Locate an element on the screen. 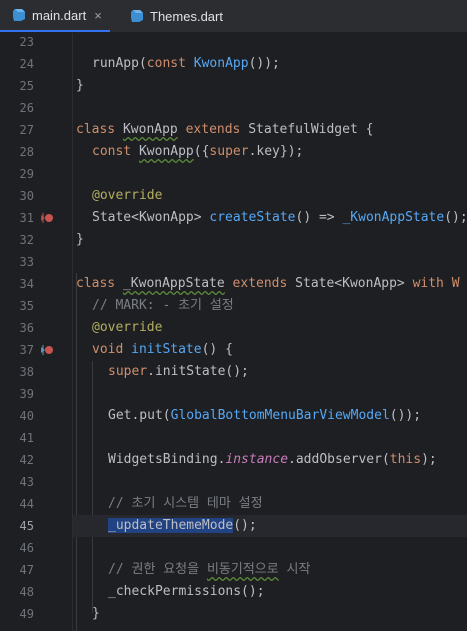 The width and height of the screenshot is (467, 631). line-number: 26 is located at coordinates (26, 108).